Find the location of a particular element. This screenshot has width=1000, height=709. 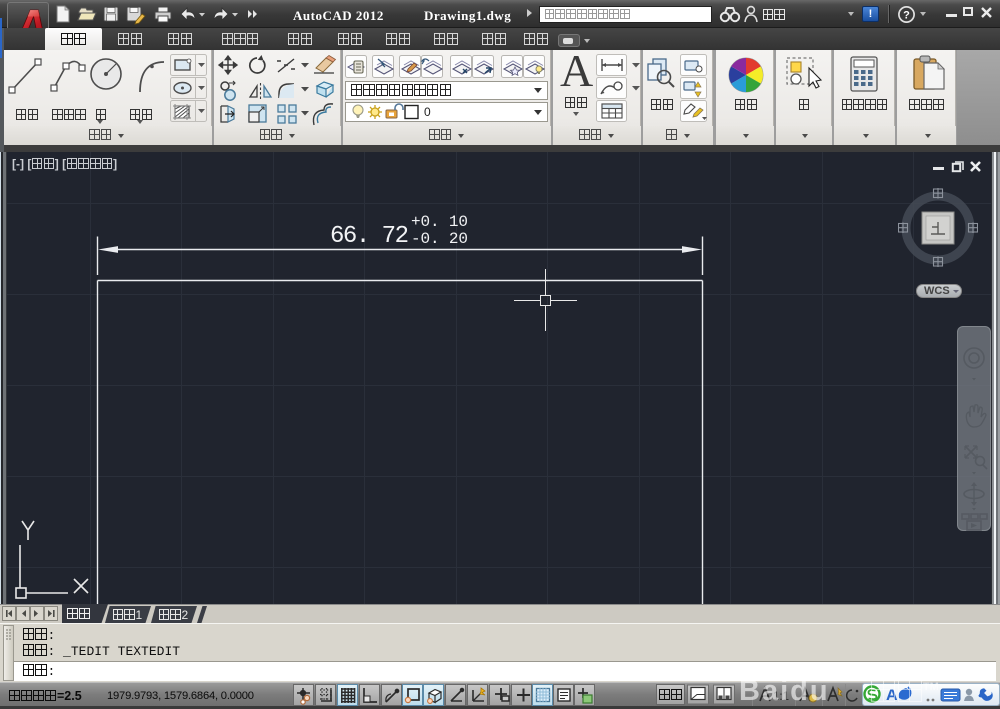

svg-text: +0. 10 is located at coordinates (439, 222).